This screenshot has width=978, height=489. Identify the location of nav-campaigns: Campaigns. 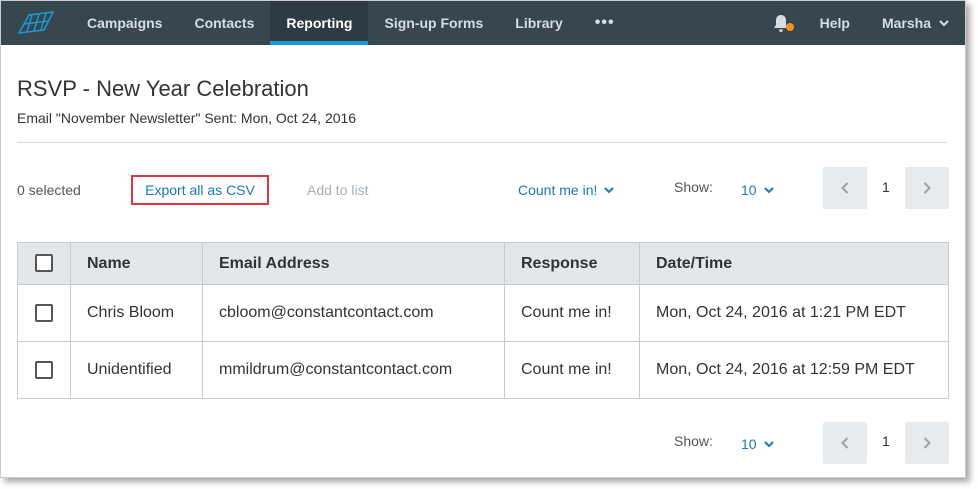
(124, 23).